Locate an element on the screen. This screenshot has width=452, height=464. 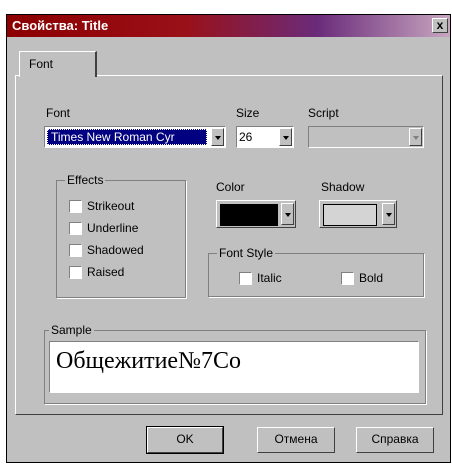
script-dropdown-button is located at coordinates (415, 137).